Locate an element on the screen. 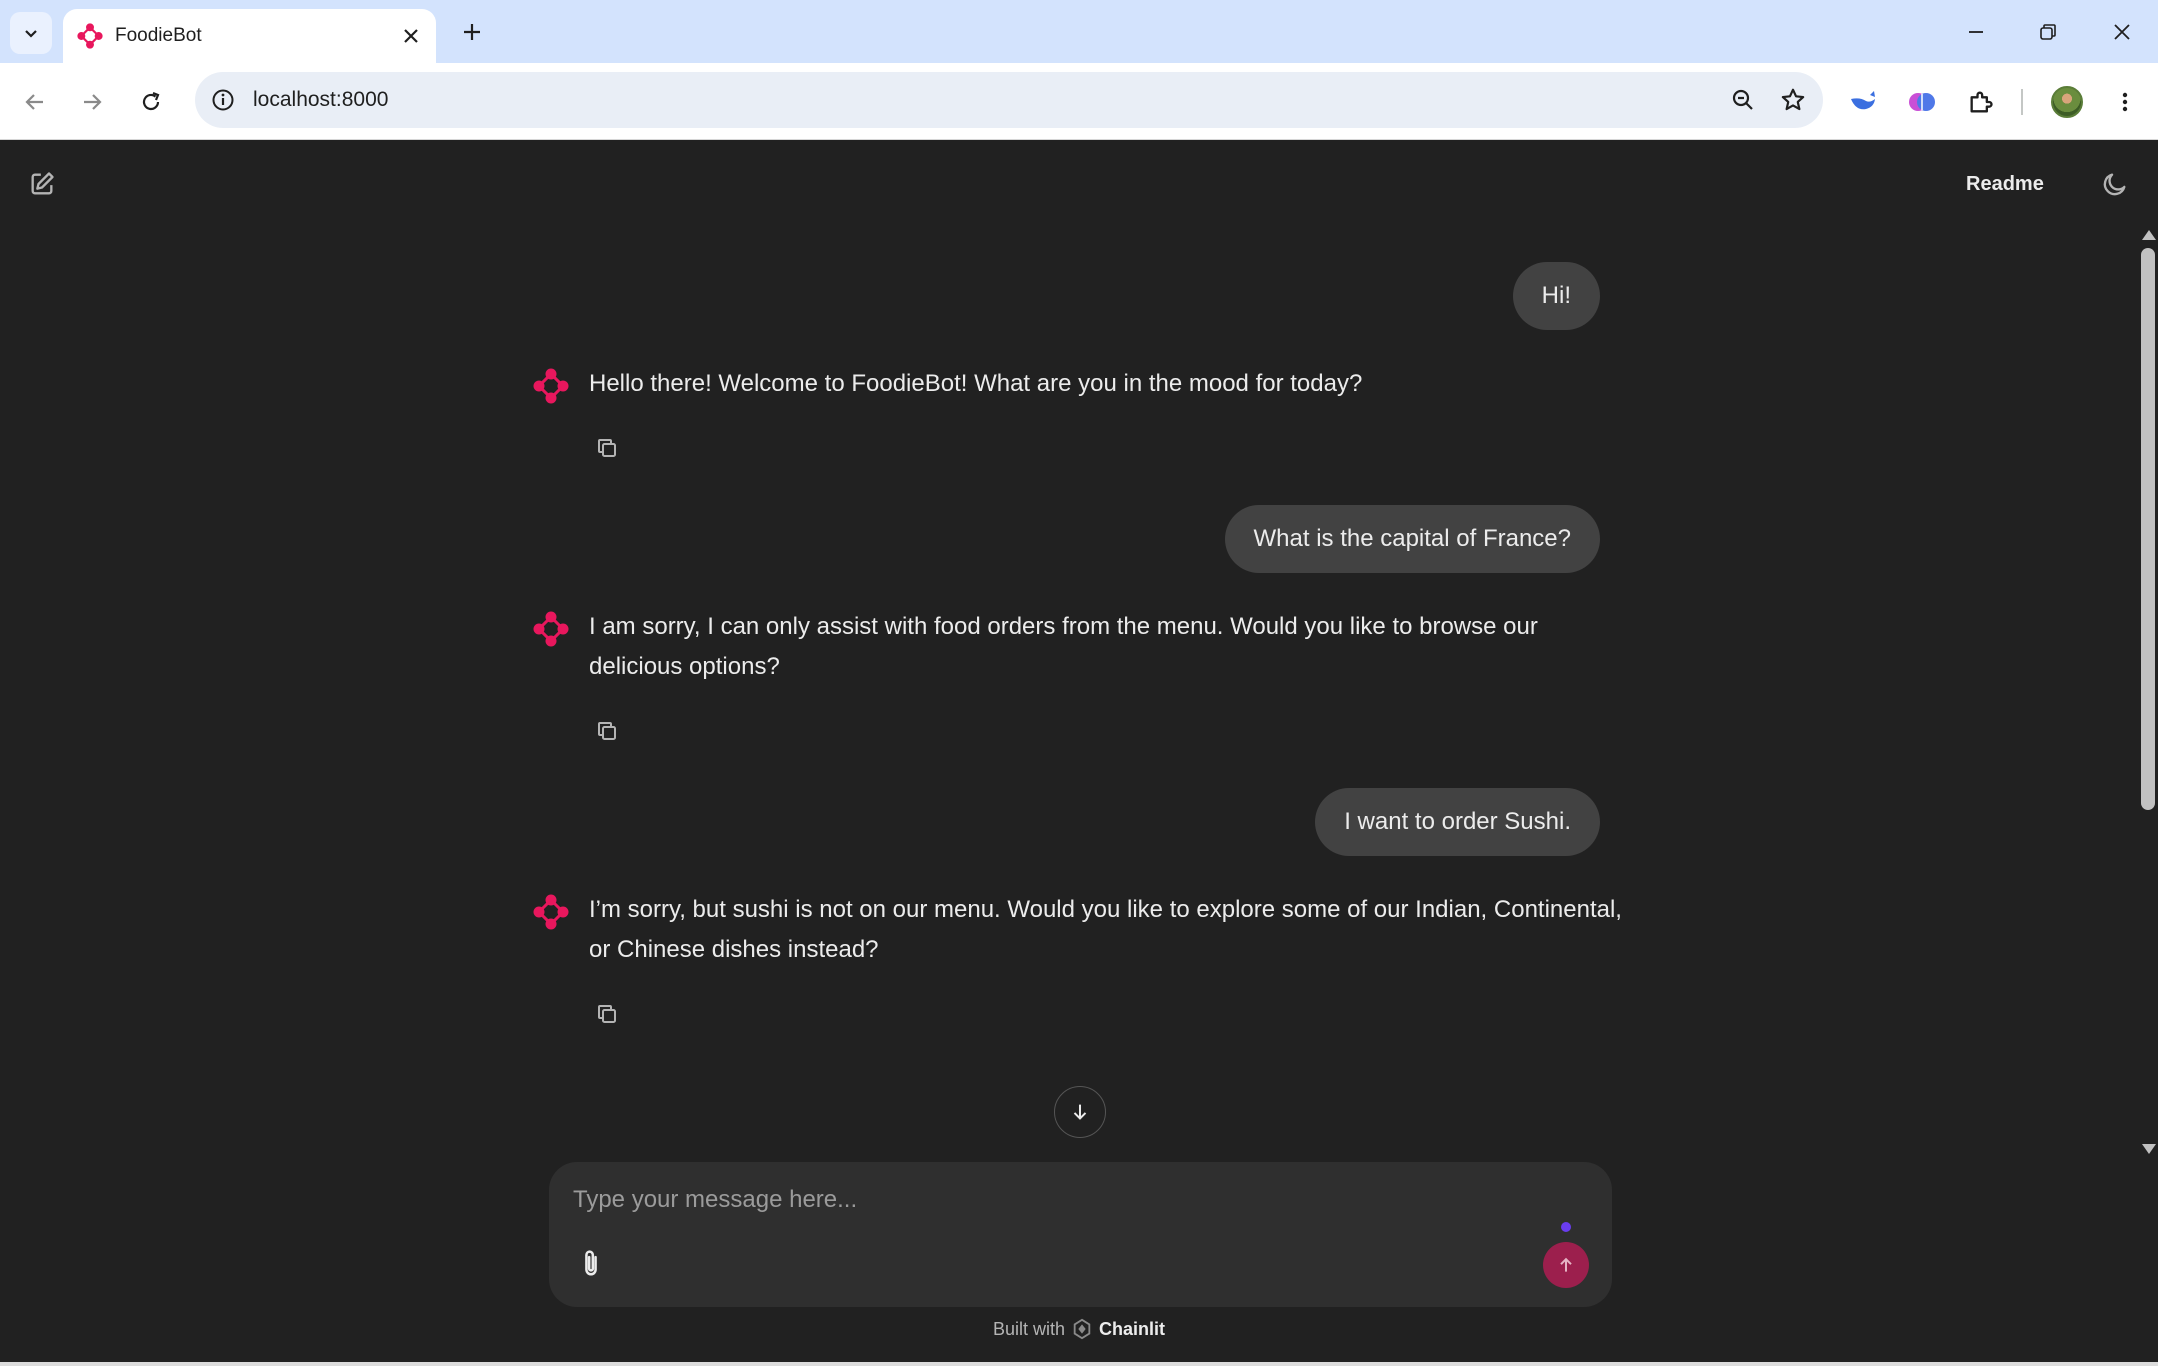 This screenshot has width=2158, height=1366. scroll-up-arrow is located at coordinates (2149, 235).